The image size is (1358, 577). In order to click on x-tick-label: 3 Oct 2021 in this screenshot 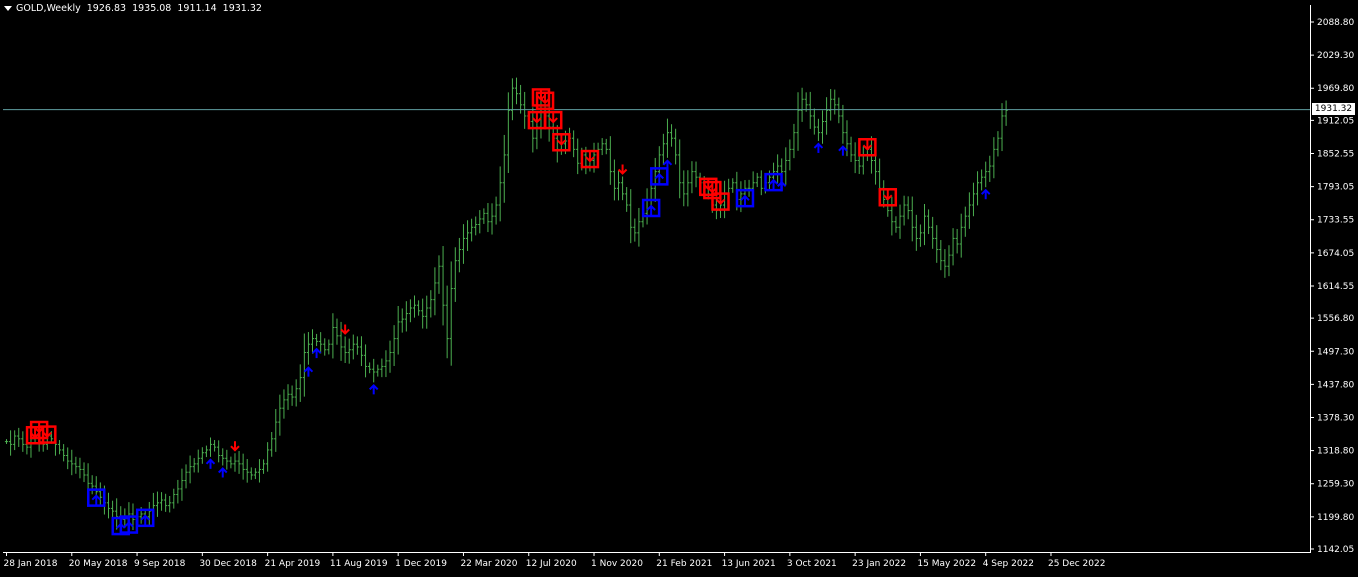, I will do `click(812, 564)`.